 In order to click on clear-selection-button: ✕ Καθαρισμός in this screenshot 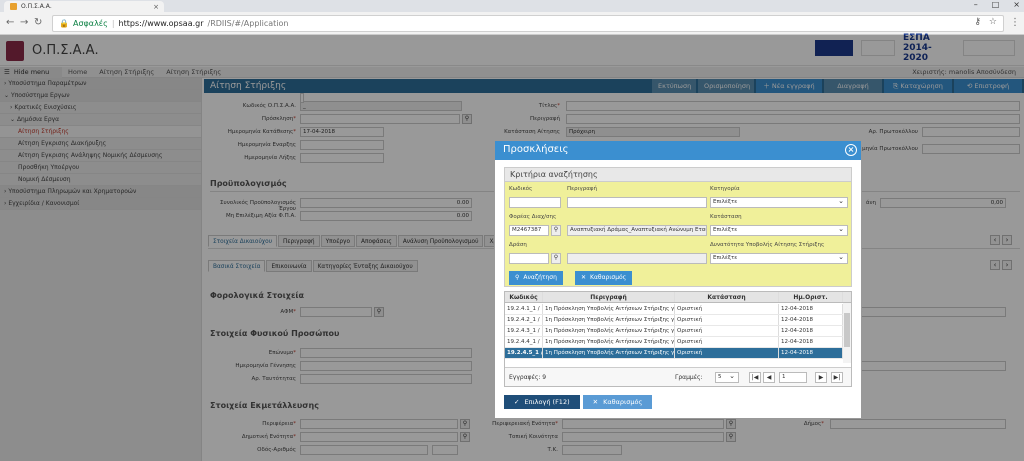, I will do `click(617, 402)`.